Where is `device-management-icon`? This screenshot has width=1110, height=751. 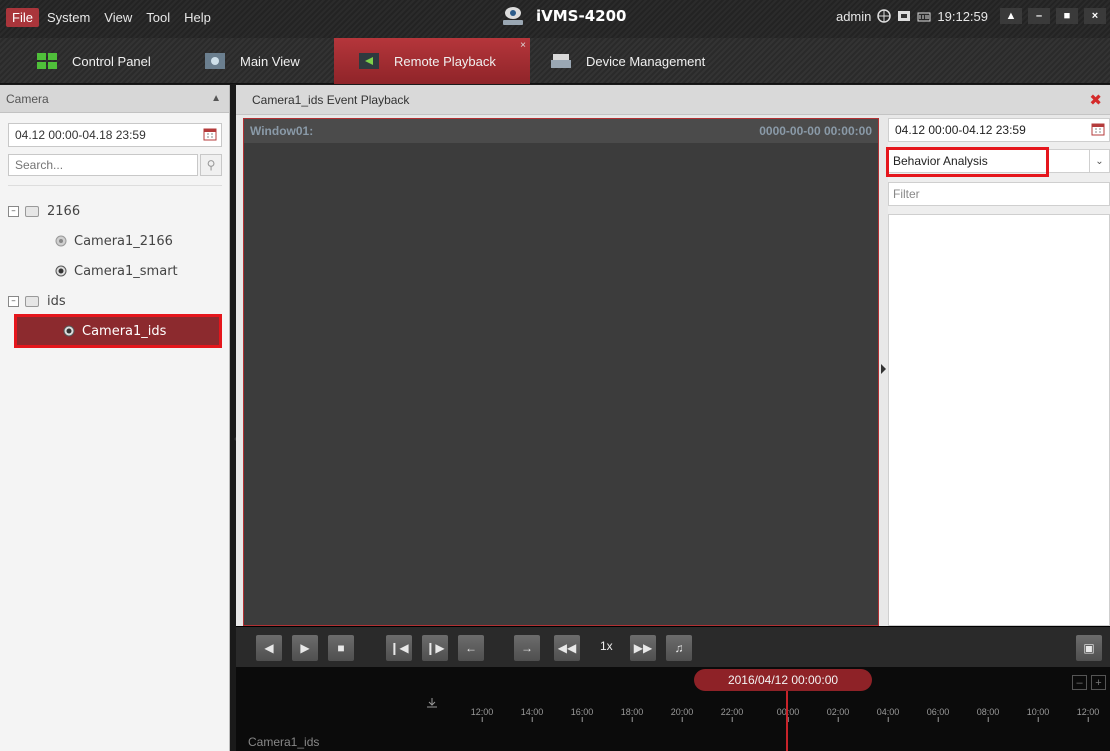
device-management-icon is located at coordinates (561, 61).